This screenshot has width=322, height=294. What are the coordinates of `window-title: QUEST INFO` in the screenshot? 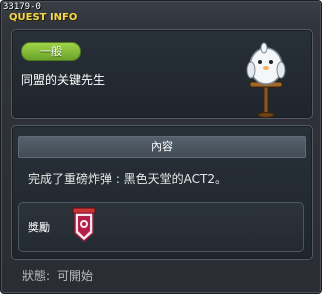 It's located at (43, 17).